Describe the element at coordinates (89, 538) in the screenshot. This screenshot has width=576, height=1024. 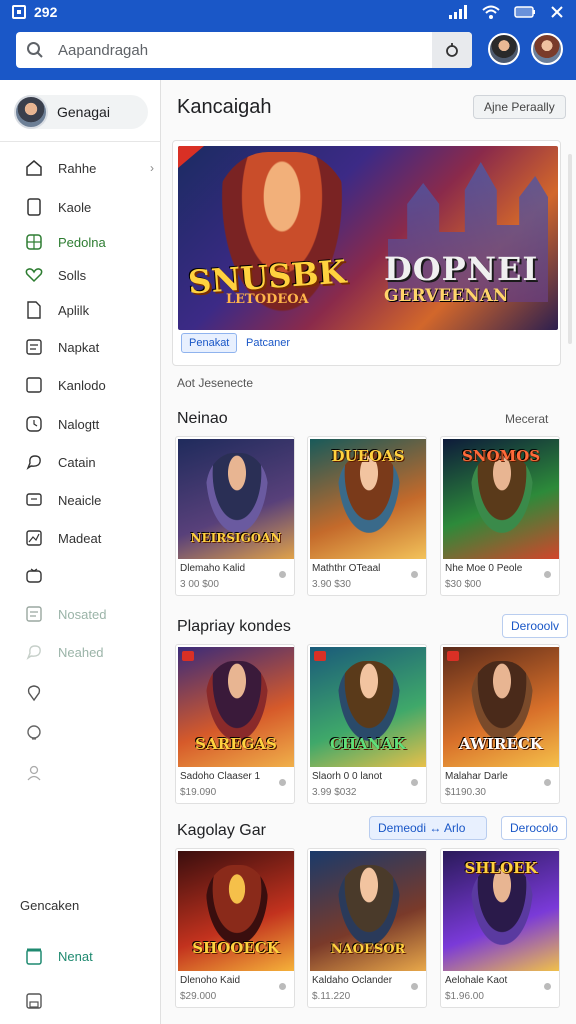
I see `sidebar-item-charts: Madeat` at that location.